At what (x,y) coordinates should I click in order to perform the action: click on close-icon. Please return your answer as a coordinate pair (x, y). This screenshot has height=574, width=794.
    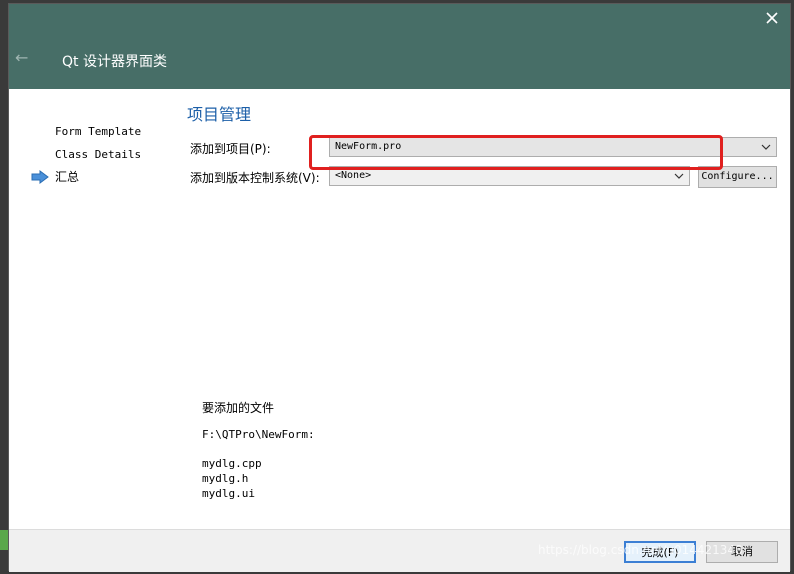
    Looking at the image, I should click on (772, 18).